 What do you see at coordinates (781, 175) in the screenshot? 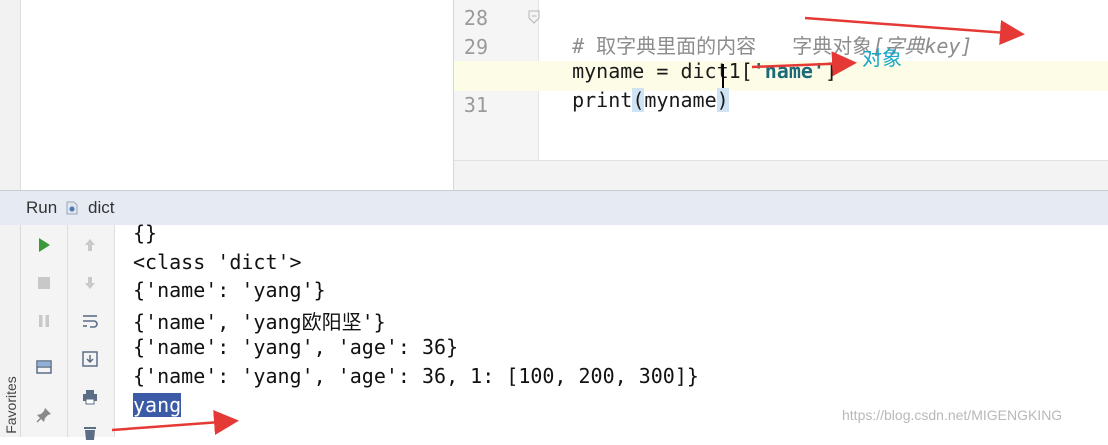
I see `editor-bottom-area` at bounding box center [781, 175].